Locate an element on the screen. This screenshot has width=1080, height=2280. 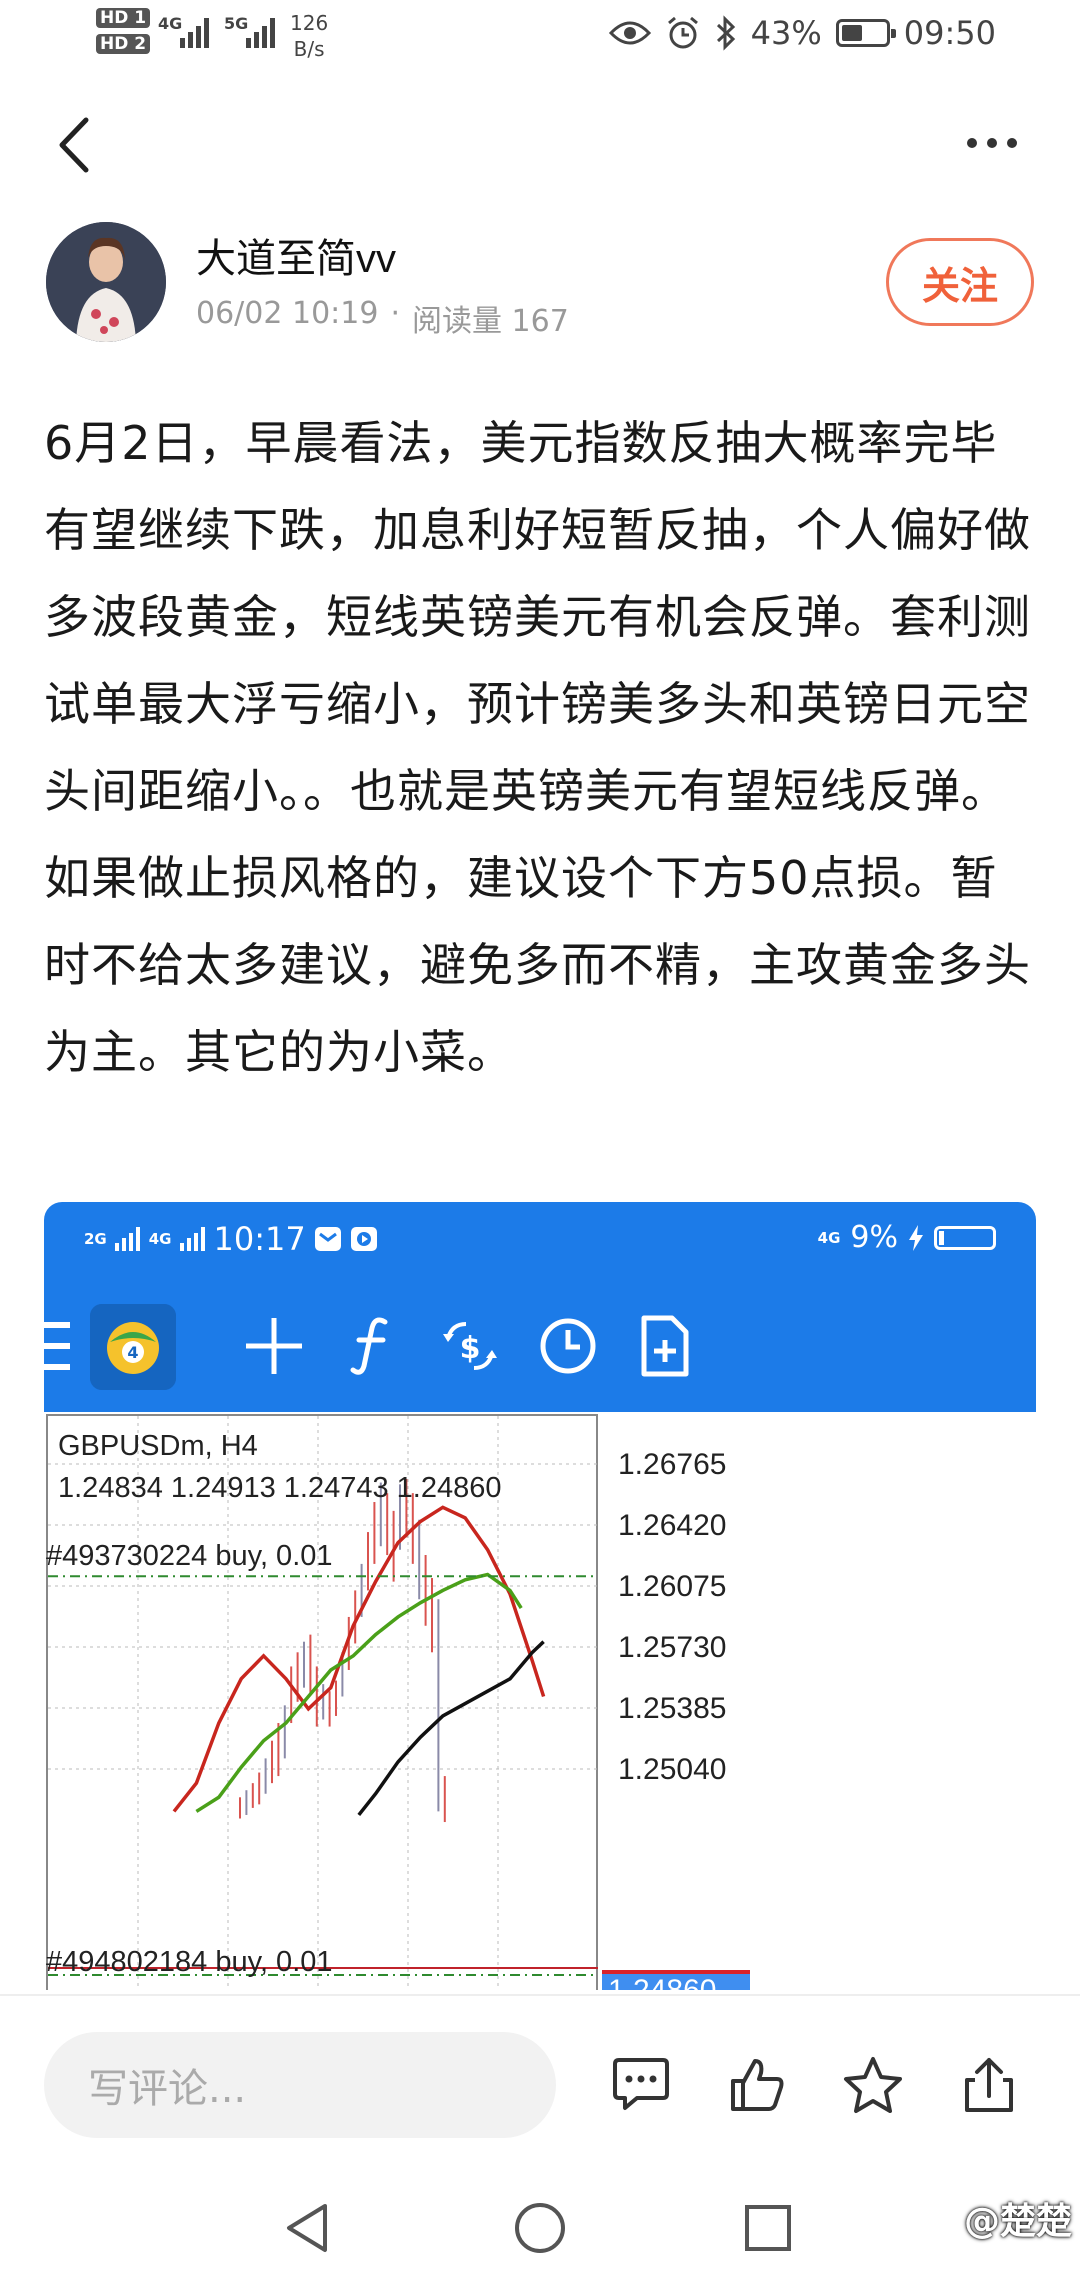
network-speed: 126 B/s is located at coordinates (309, 36).